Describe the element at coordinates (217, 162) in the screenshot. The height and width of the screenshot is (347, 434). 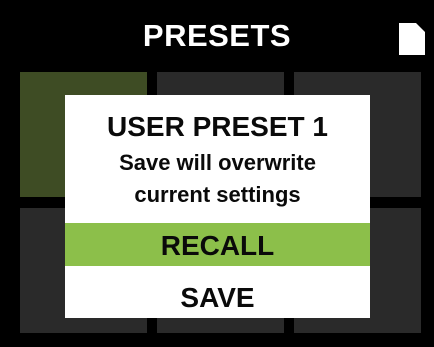
I see `dialog-message-line-1: Save will overwrite` at that location.